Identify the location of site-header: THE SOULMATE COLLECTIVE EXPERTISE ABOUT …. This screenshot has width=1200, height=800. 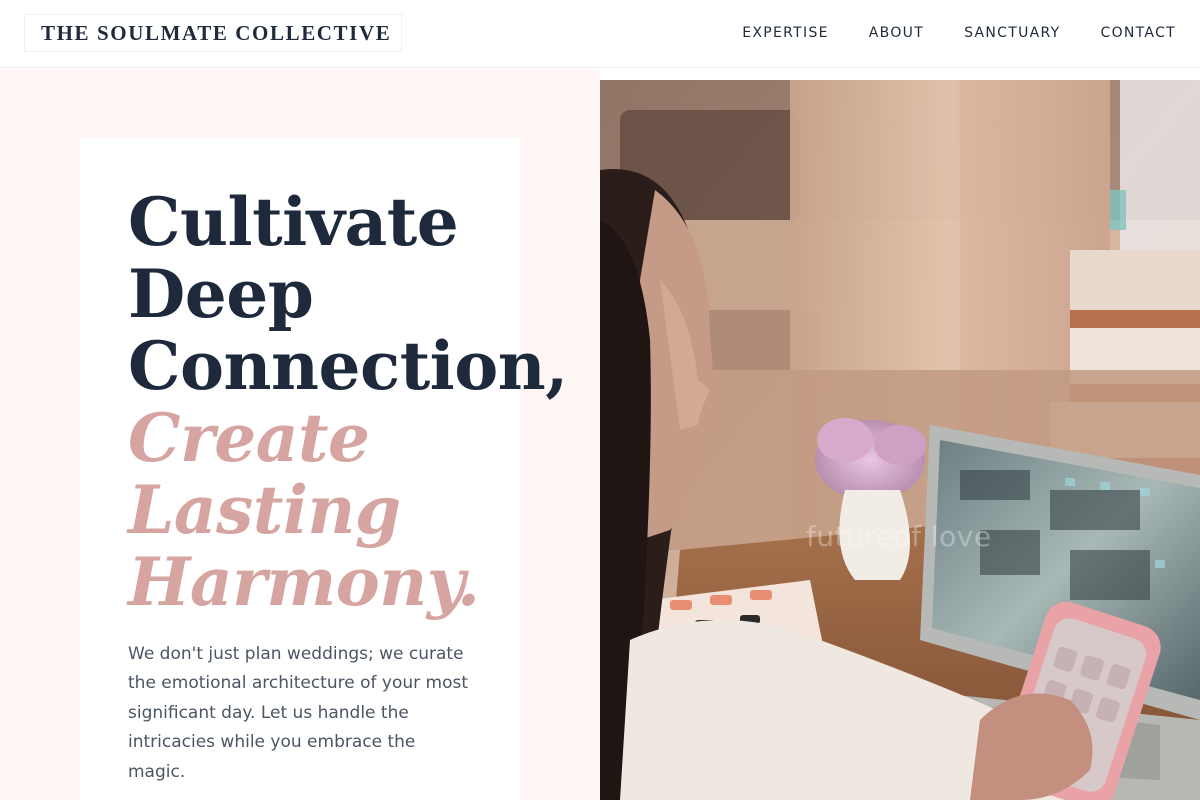
(600, 34).